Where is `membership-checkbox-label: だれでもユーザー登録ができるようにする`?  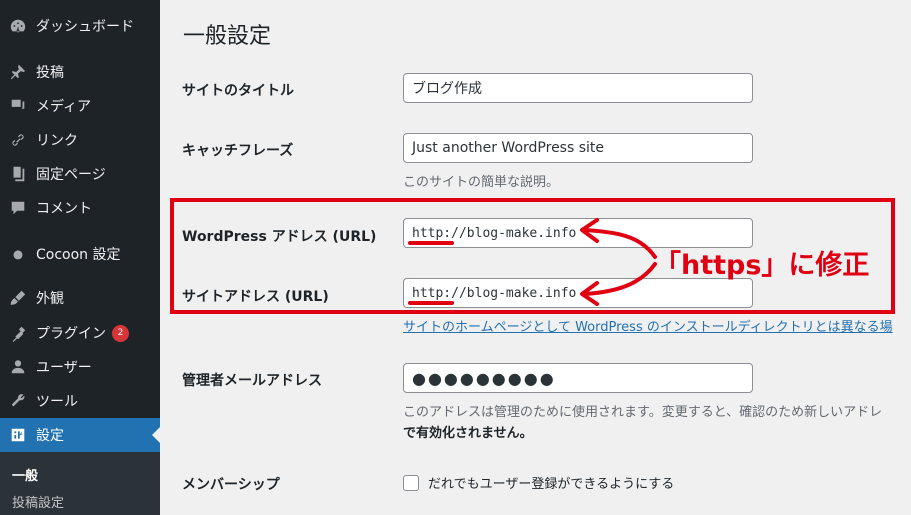 membership-checkbox-label: だれでもユーザー登録ができるようにする is located at coordinates (551, 484).